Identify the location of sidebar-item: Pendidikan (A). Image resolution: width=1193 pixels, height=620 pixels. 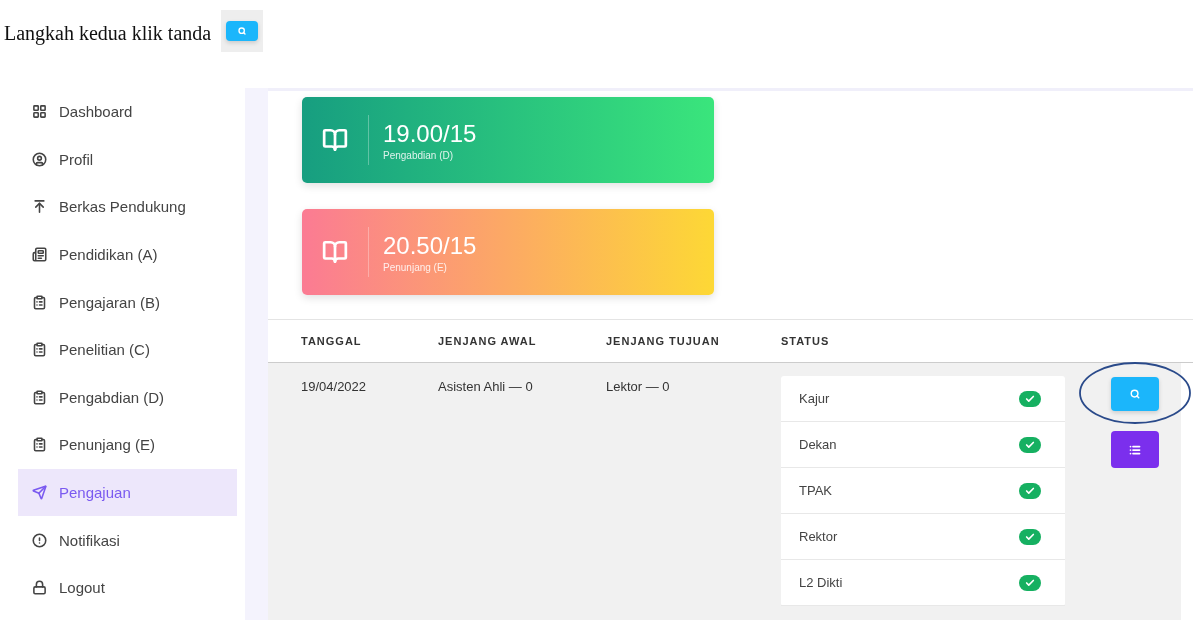
(127, 254).